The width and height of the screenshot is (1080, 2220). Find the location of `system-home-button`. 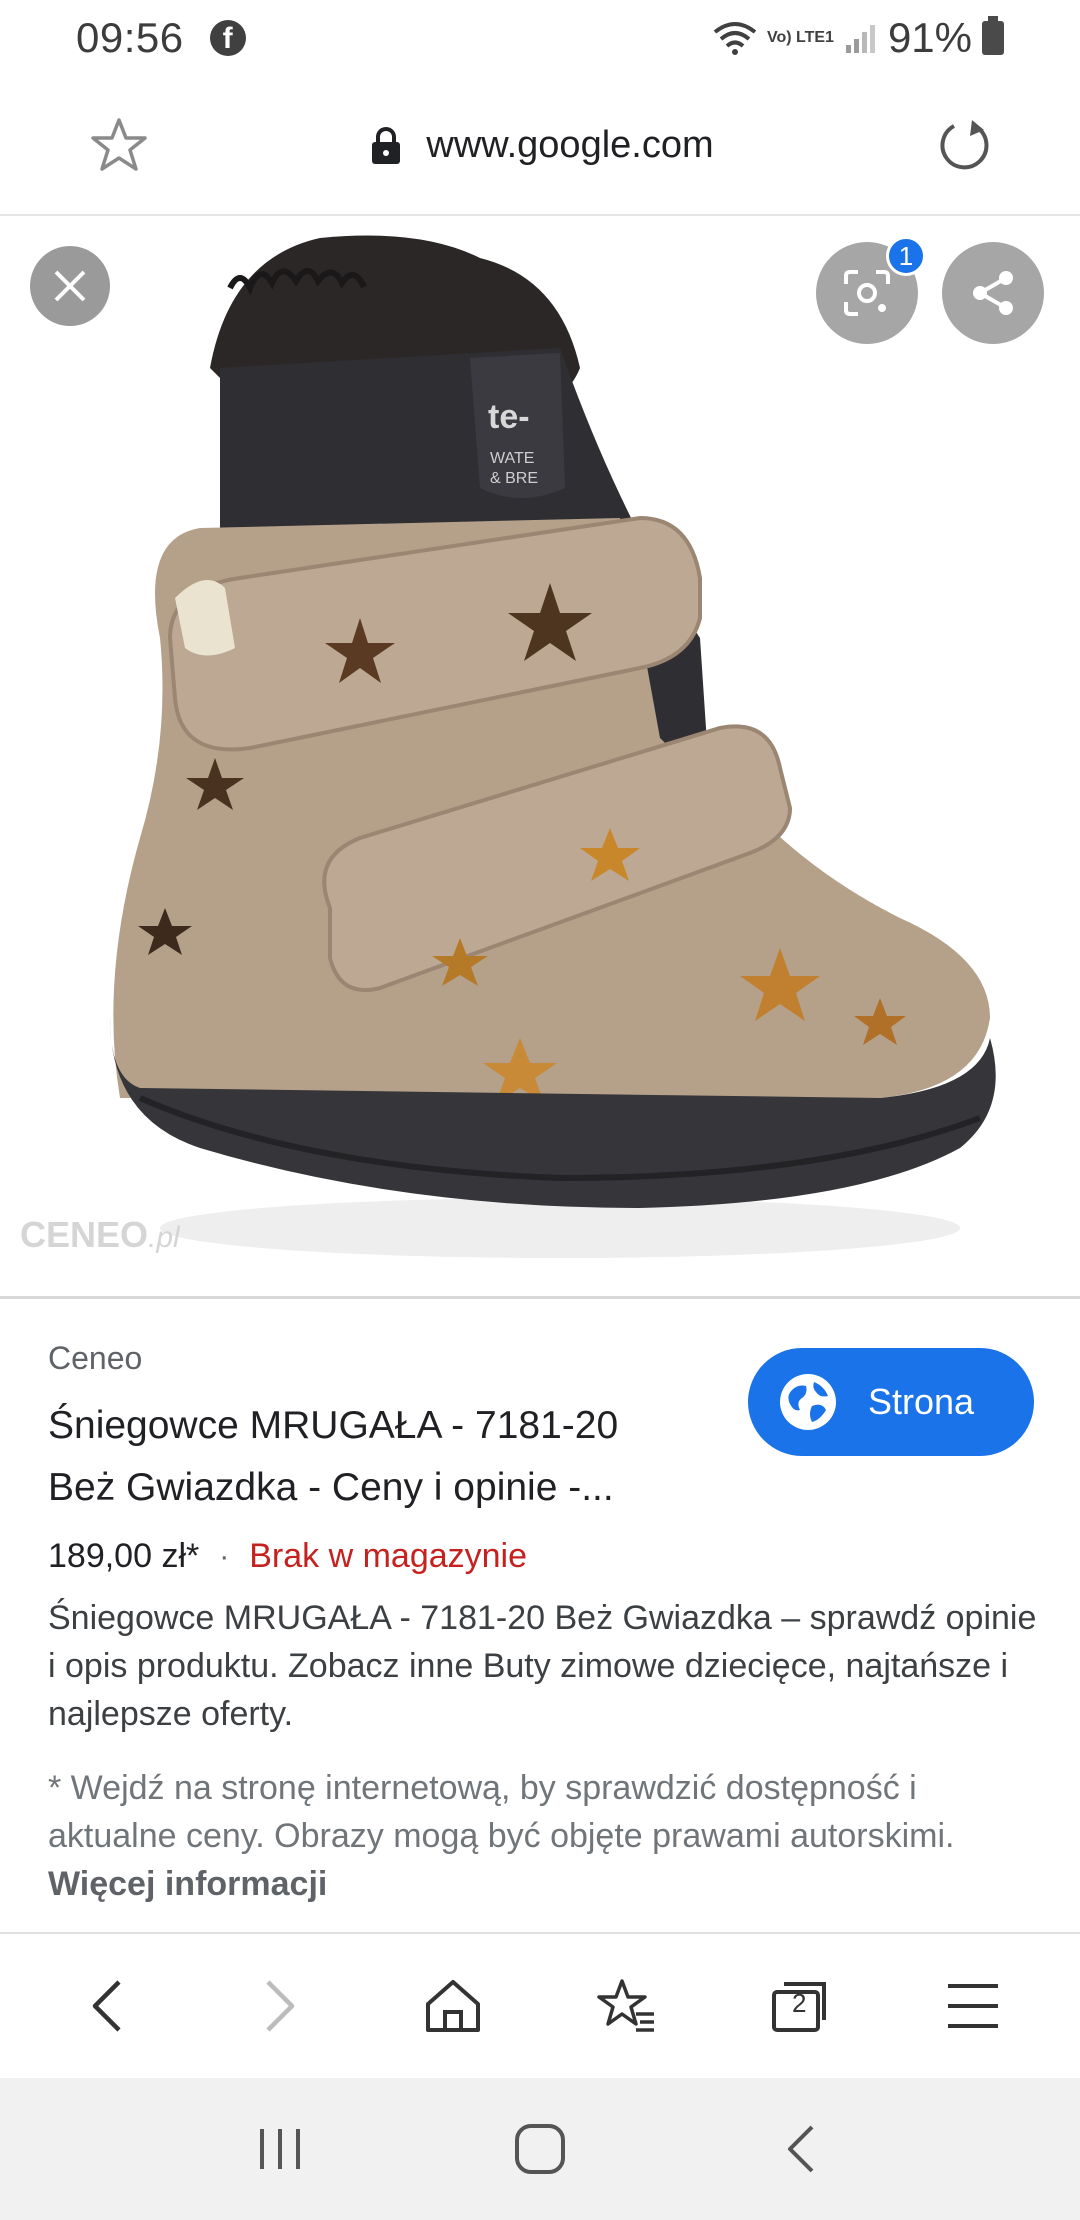

system-home-button is located at coordinates (540, 2149).